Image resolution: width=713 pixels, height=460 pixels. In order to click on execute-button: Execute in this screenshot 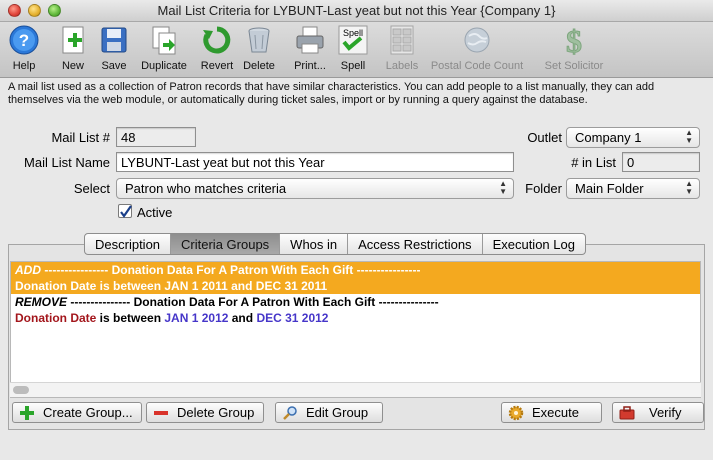, I will do `click(551, 412)`.